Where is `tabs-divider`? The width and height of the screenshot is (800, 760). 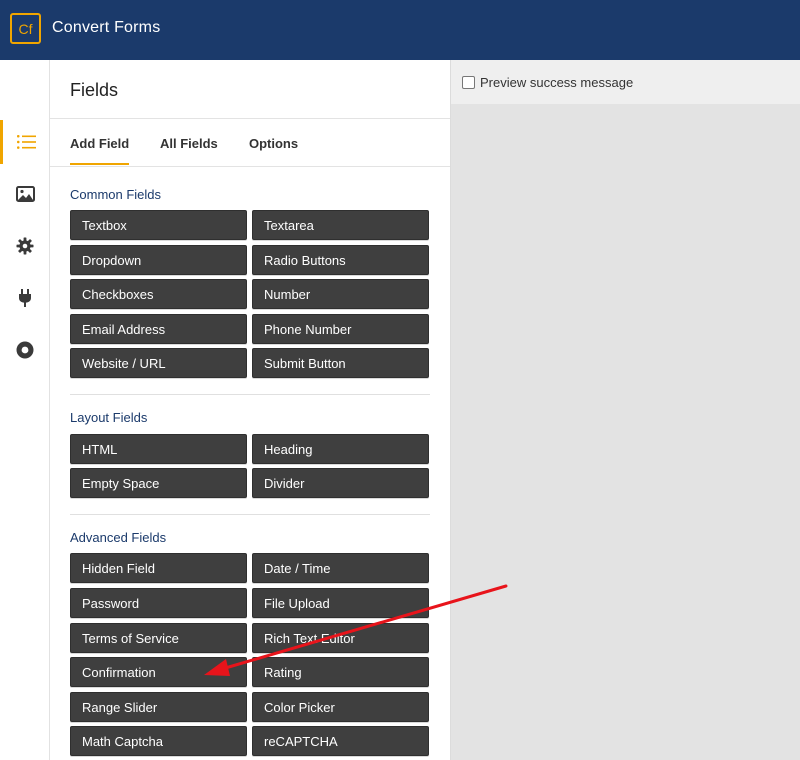 tabs-divider is located at coordinates (250, 166).